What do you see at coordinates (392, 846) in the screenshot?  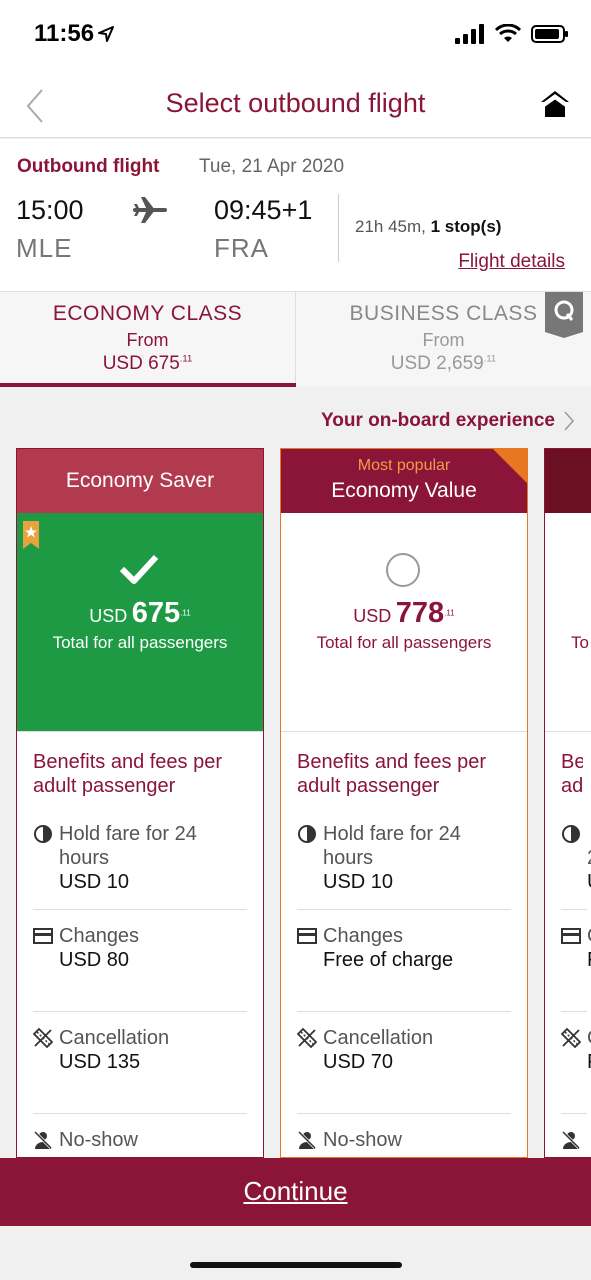 I see `benefit-name: Hold fare for 24 hours` at bounding box center [392, 846].